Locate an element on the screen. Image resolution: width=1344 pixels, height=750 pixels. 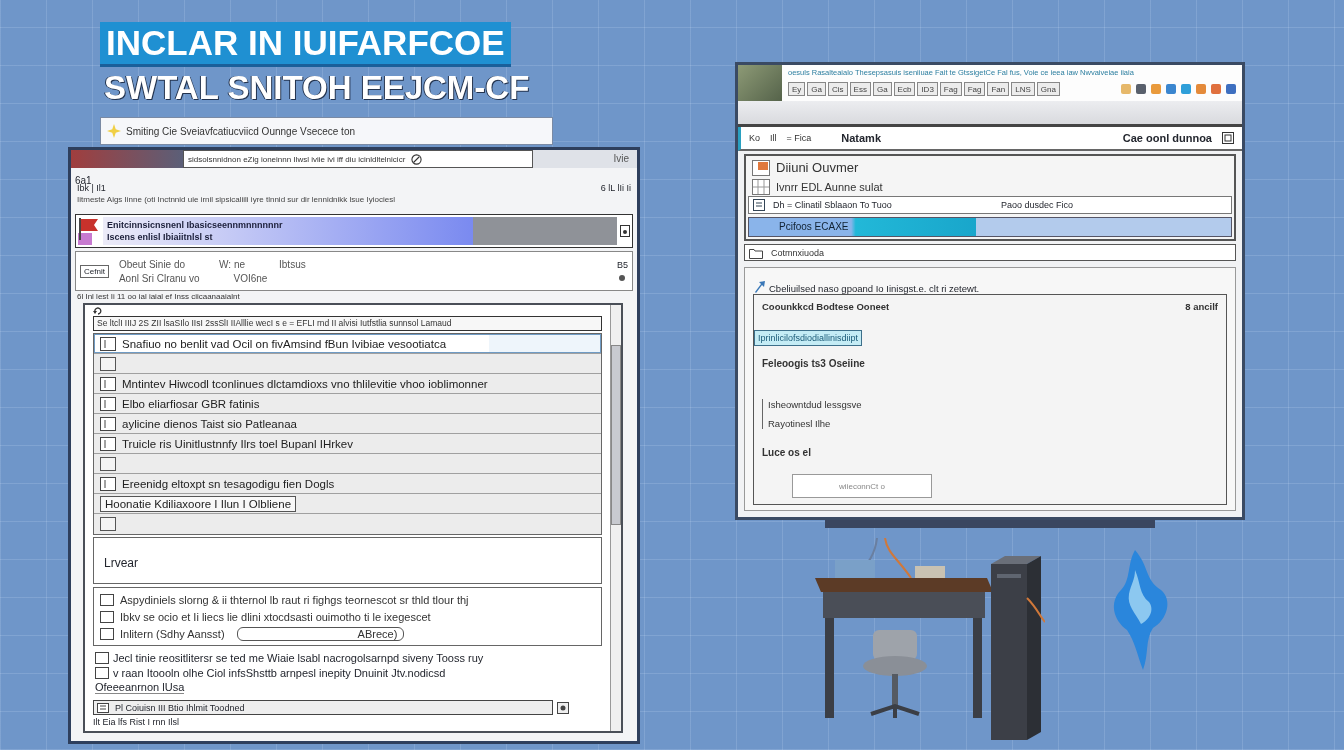
list-row: Elbo eliarfiosar GBR fatinis is located at coordinates (347, 404).